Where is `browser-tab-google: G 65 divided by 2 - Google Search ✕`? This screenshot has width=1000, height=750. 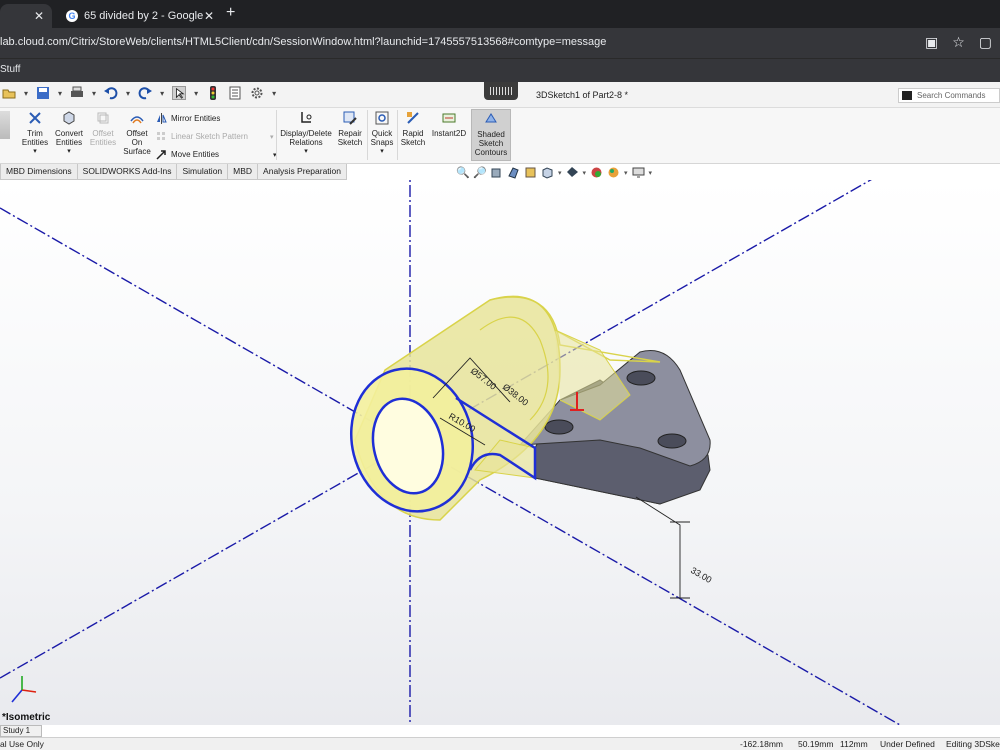 browser-tab-google: G 65 divided by 2 - Google Search ✕ is located at coordinates (139, 16).